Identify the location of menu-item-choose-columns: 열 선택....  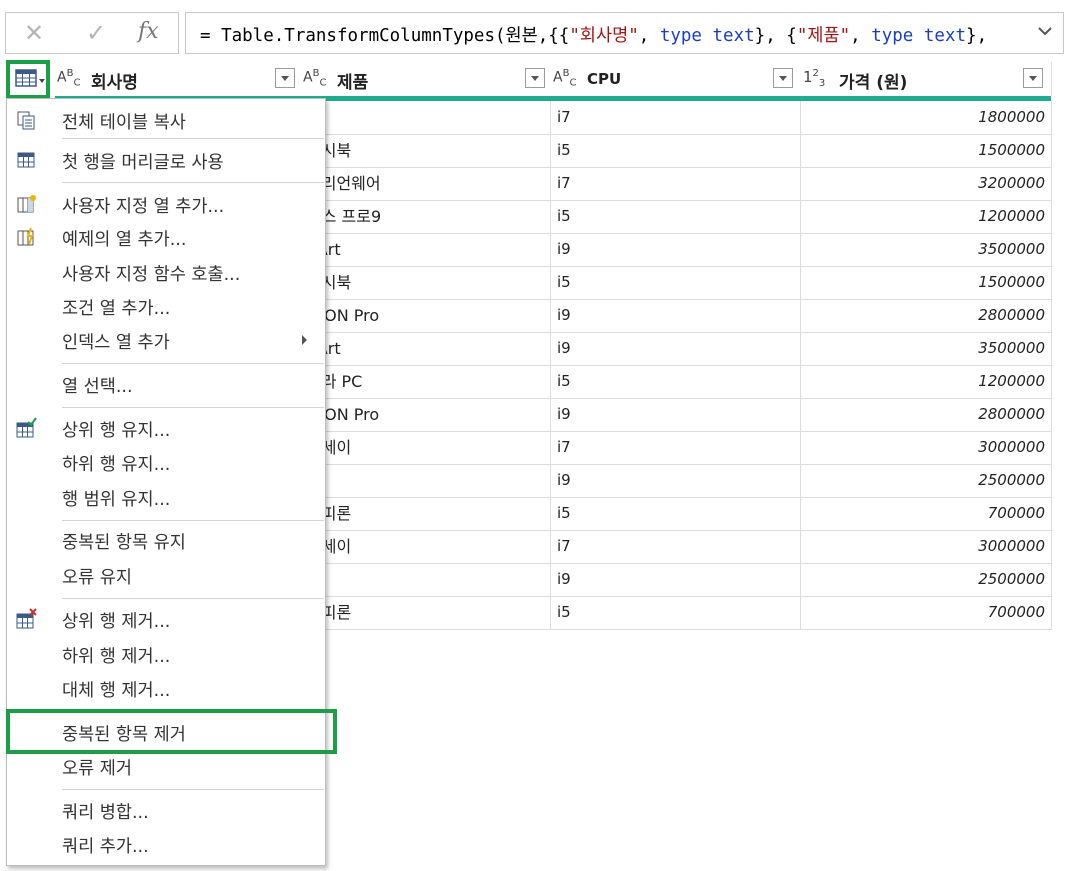
(166, 383).